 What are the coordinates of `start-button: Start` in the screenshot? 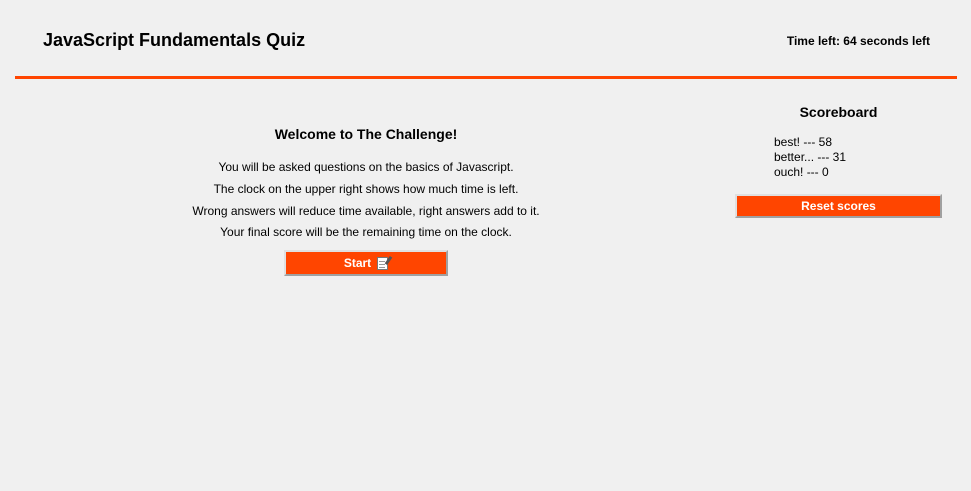 It's located at (366, 263).